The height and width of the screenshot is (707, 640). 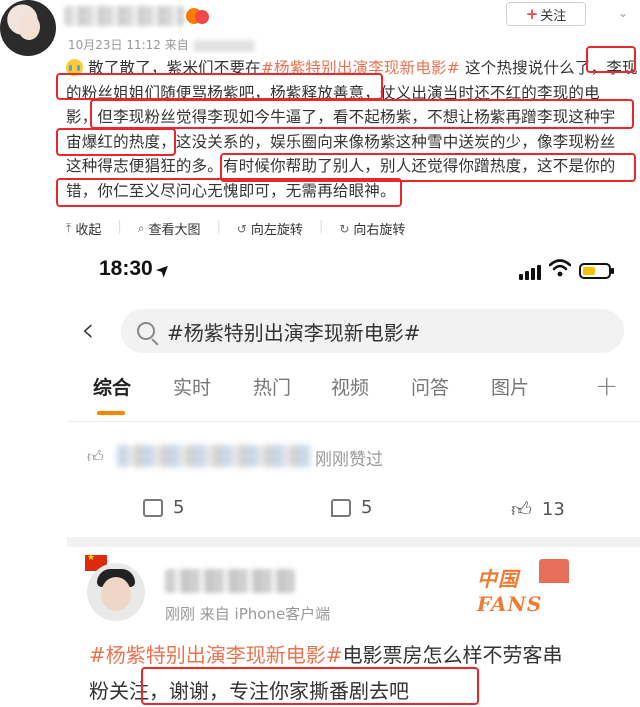 I want to click on back-chevron-icon: ‹, so click(x=88, y=330).